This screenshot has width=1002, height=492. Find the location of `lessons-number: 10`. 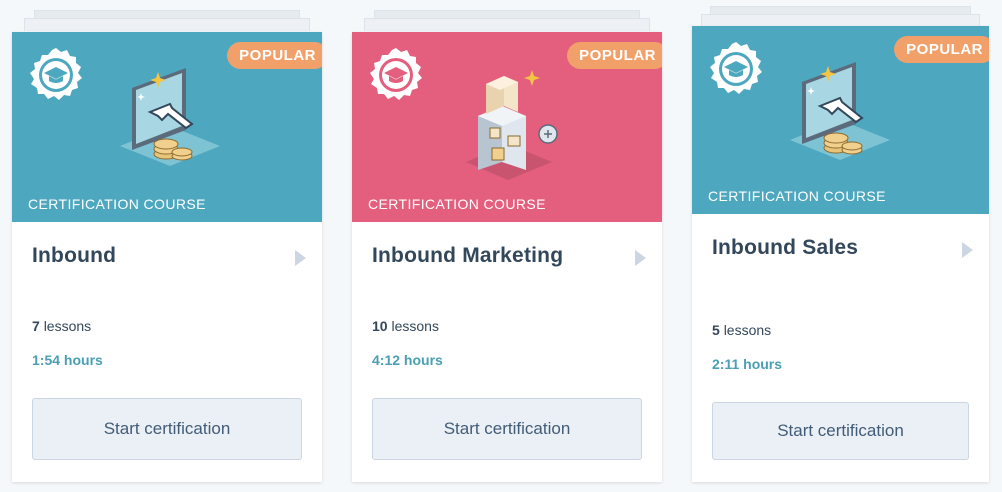

lessons-number: 10 is located at coordinates (380, 326).